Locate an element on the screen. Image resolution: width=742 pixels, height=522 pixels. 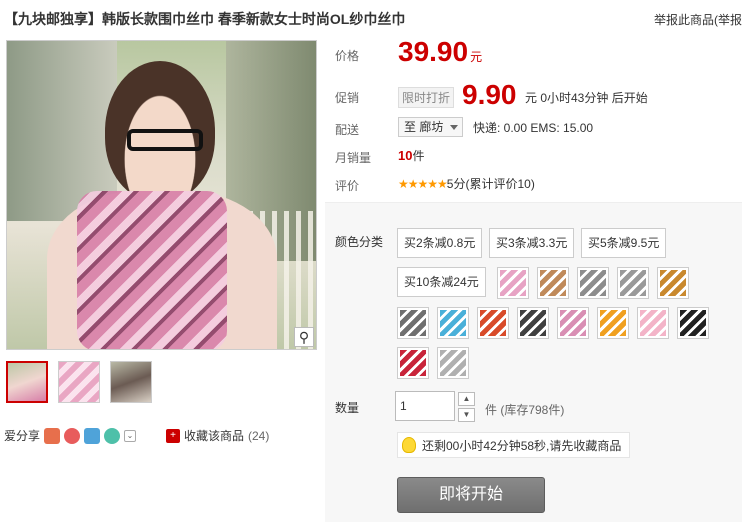
buy-button: 即将开始 is located at coordinates (471, 495).